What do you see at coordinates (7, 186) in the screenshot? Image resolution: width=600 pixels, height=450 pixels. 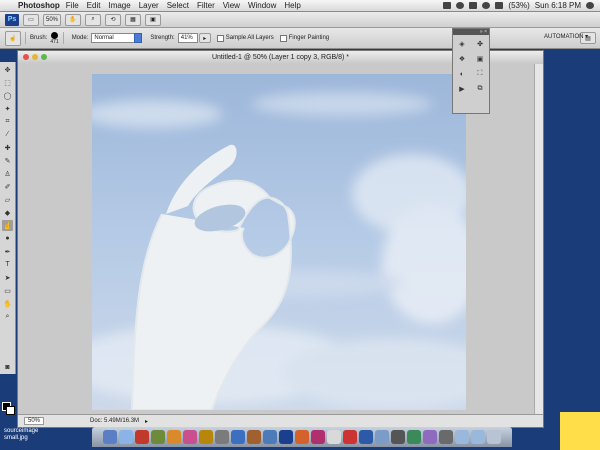 I see `history-brush-icon: ✐` at bounding box center [7, 186].